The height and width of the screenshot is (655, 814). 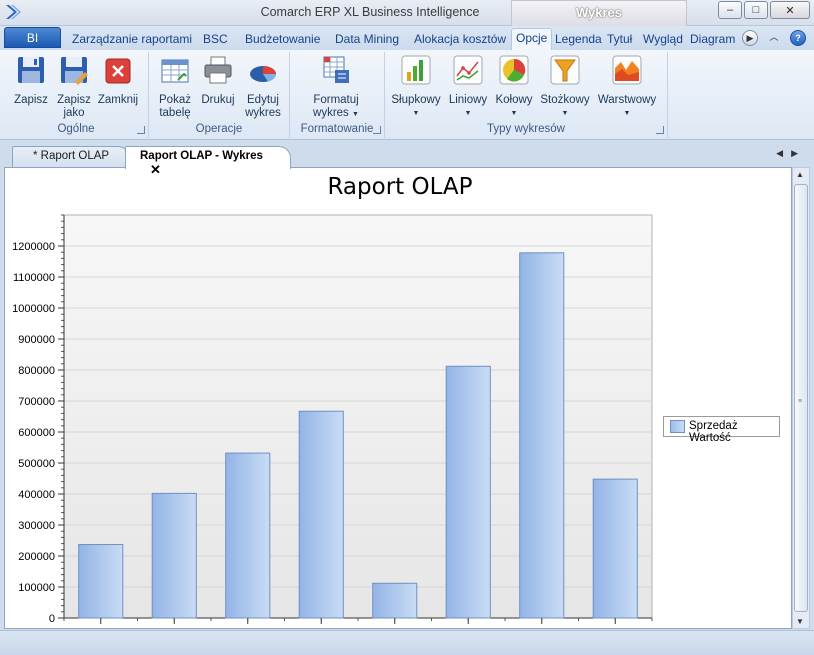 I want to click on y-tick-label: 800000, so click(x=36, y=371).